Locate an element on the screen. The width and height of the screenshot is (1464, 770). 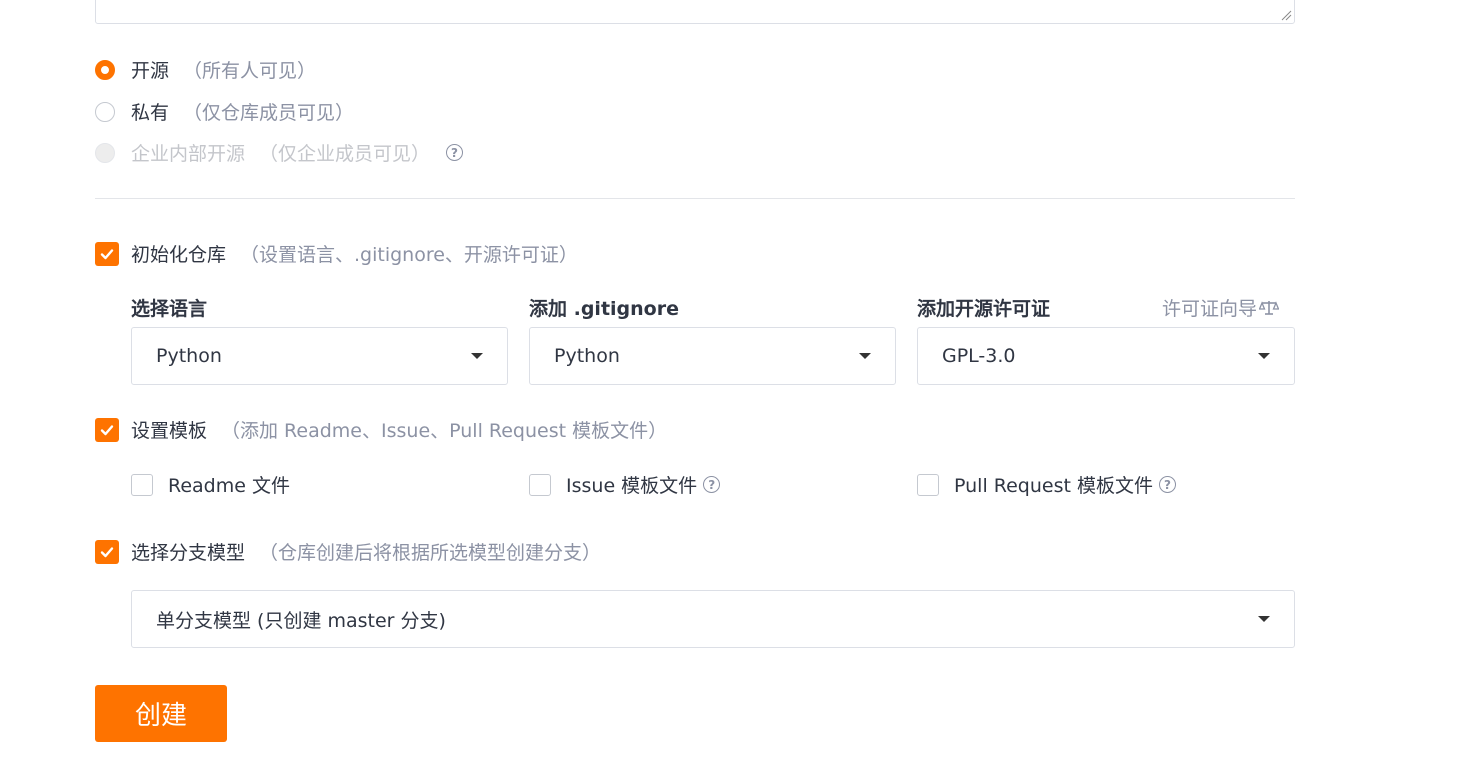
readme-template-option: Readme 文件 is located at coordinates (210, 484).